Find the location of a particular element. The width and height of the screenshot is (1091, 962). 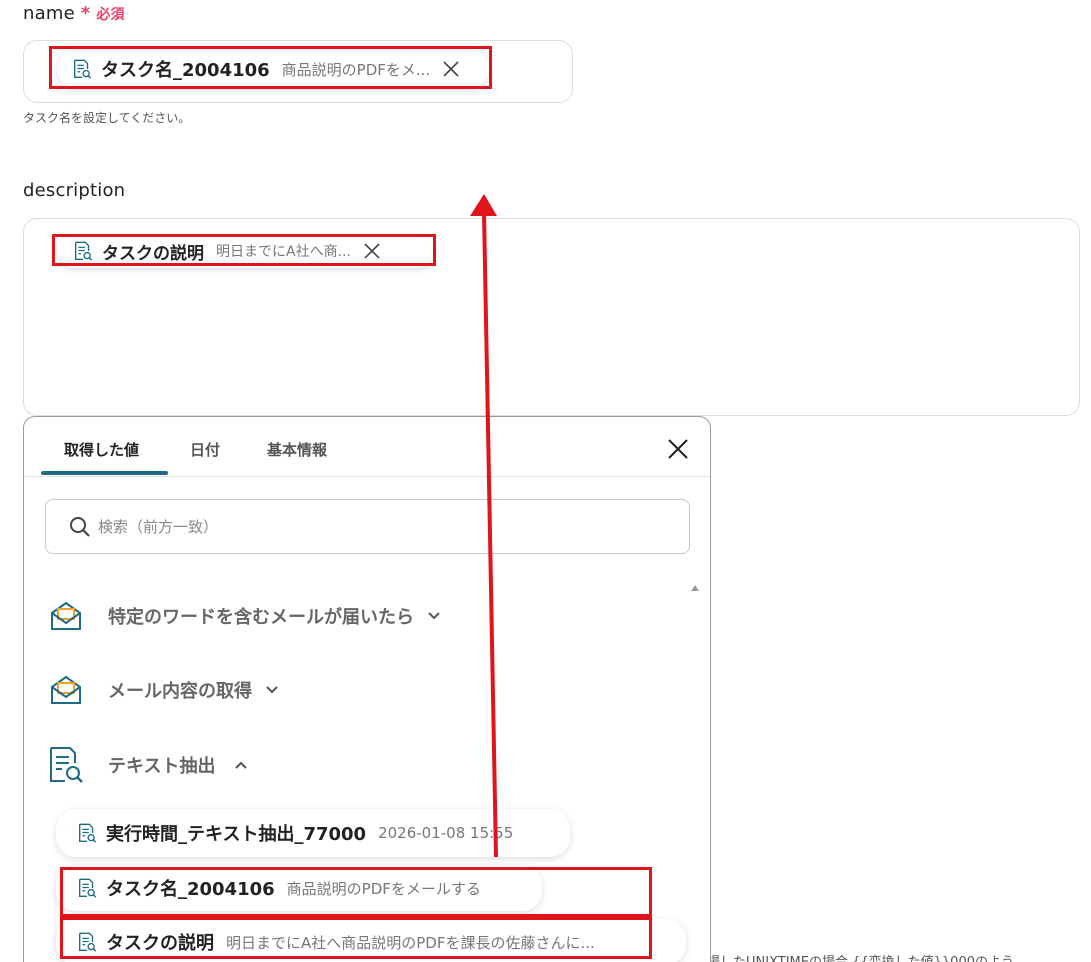

tab-divider is located at coordinates (367, 476).